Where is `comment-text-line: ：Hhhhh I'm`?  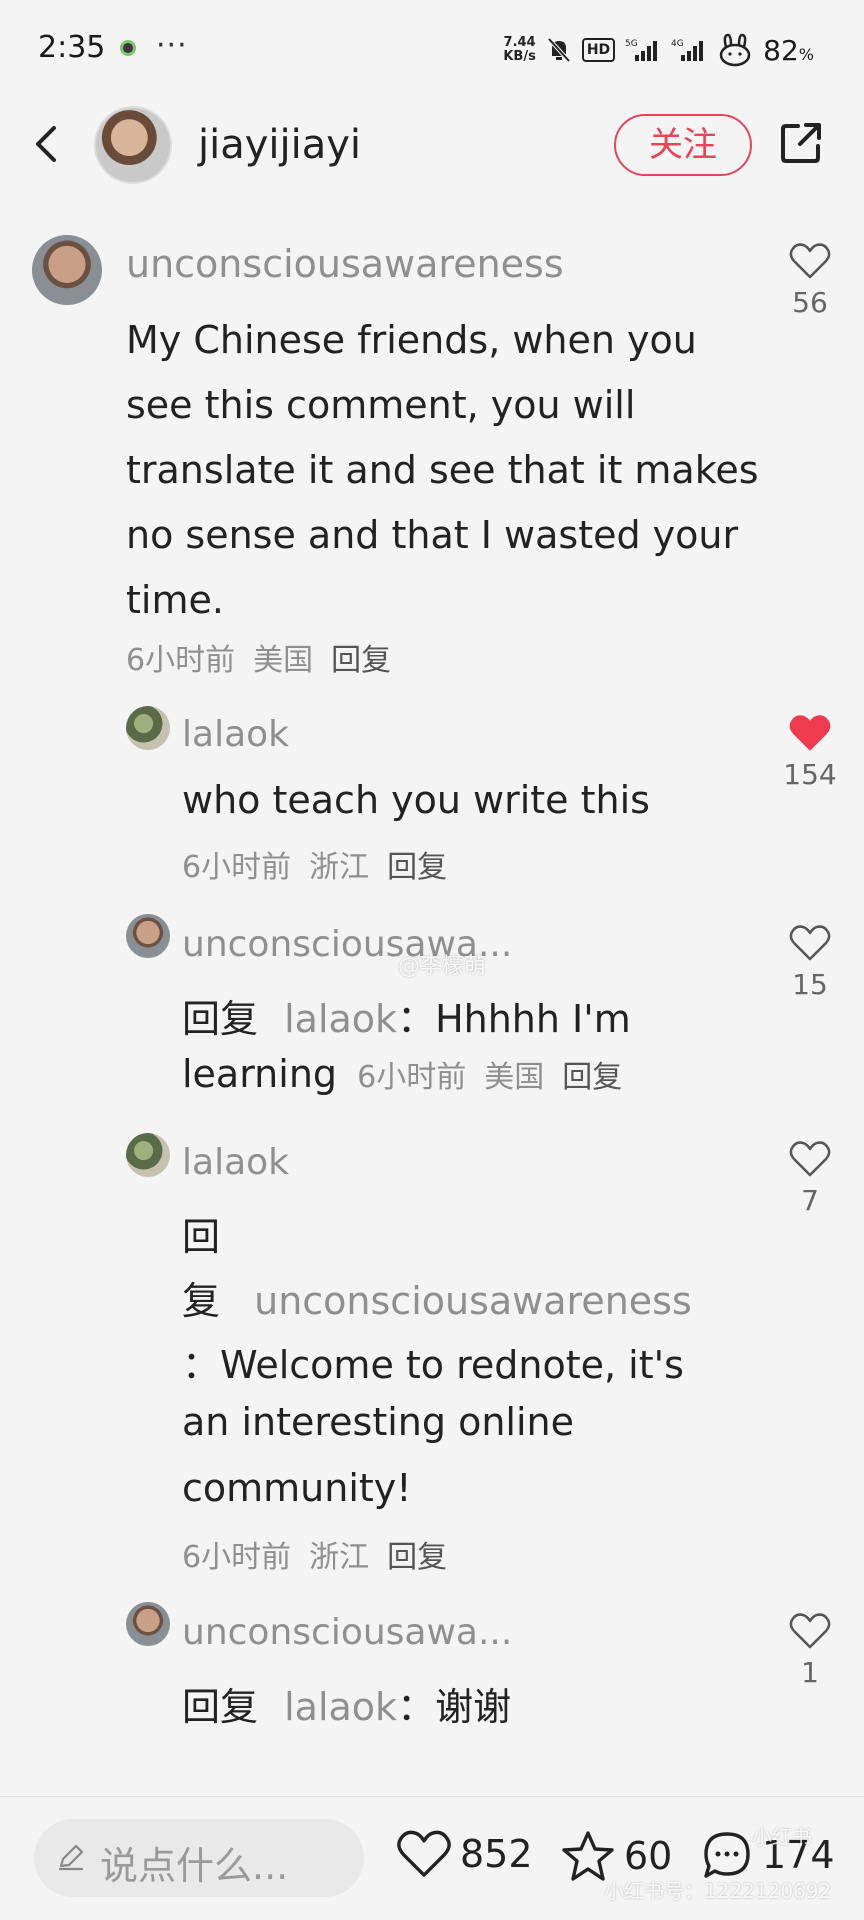
comment-text-line: ：Hhhhh I'm is located at coordinates (514, 1019).